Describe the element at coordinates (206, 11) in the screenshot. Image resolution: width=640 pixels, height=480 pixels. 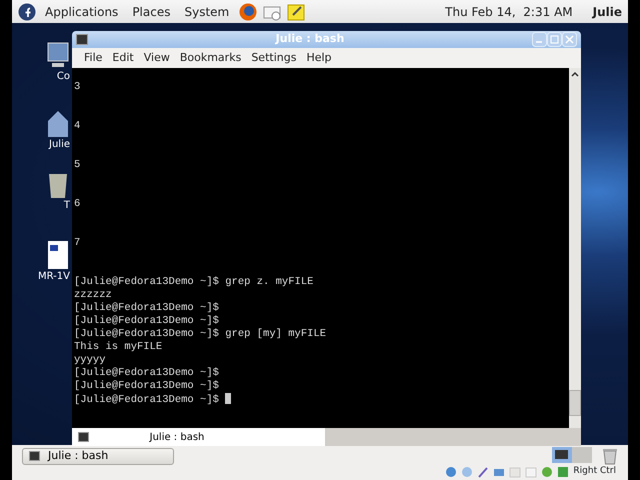
I see `menu-item: System` at that location.